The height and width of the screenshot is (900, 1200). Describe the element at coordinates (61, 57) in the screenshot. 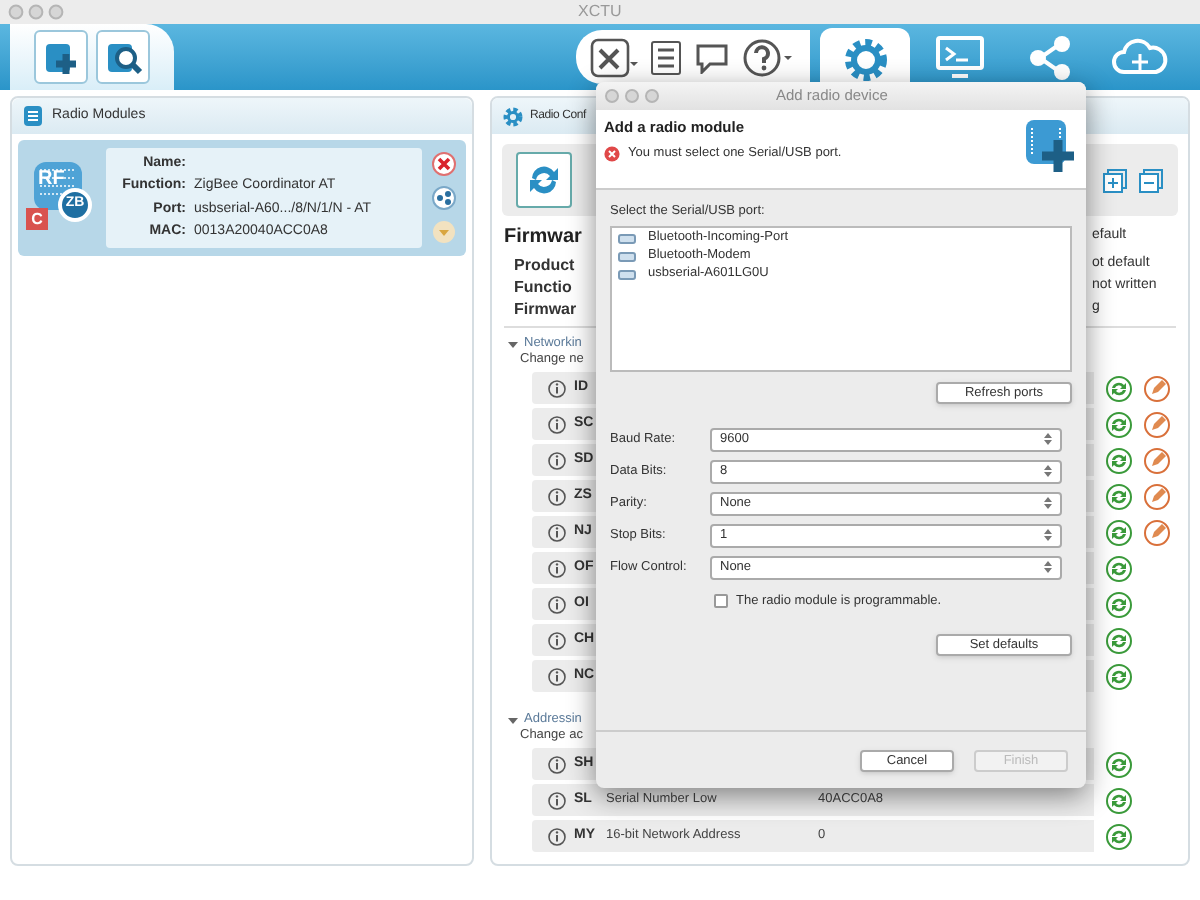

I see `add-module-button` at that location.